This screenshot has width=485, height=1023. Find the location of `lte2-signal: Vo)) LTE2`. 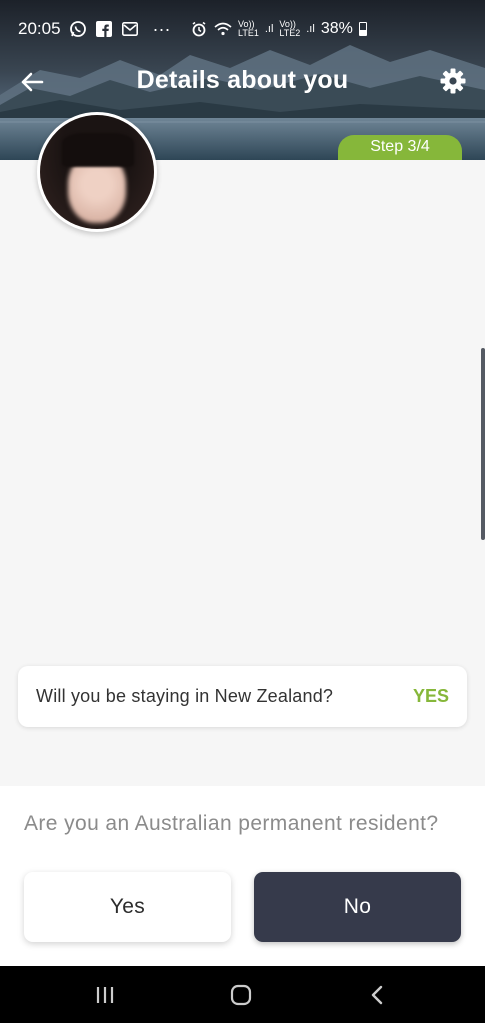

lte2-signal: Vo)) LTE2 is located at coordinates (290, 28).